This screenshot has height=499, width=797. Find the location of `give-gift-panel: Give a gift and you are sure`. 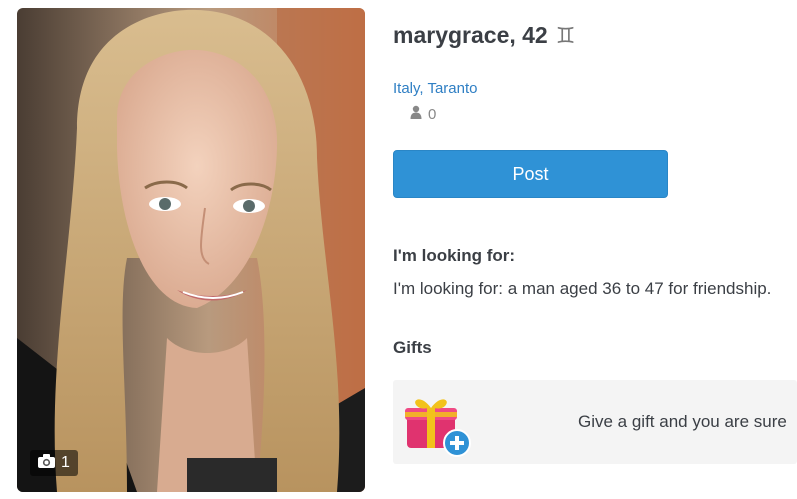

give-gift-panel: Give a gift and you are sure is located at coordinates (595, 422).